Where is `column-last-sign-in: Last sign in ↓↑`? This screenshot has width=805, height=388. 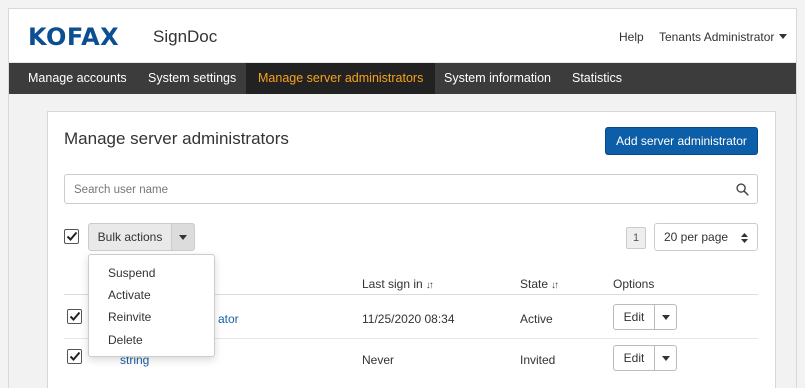
column-last-sign-in: Last sign in ↓↑ is located at coordinates (398, 284).